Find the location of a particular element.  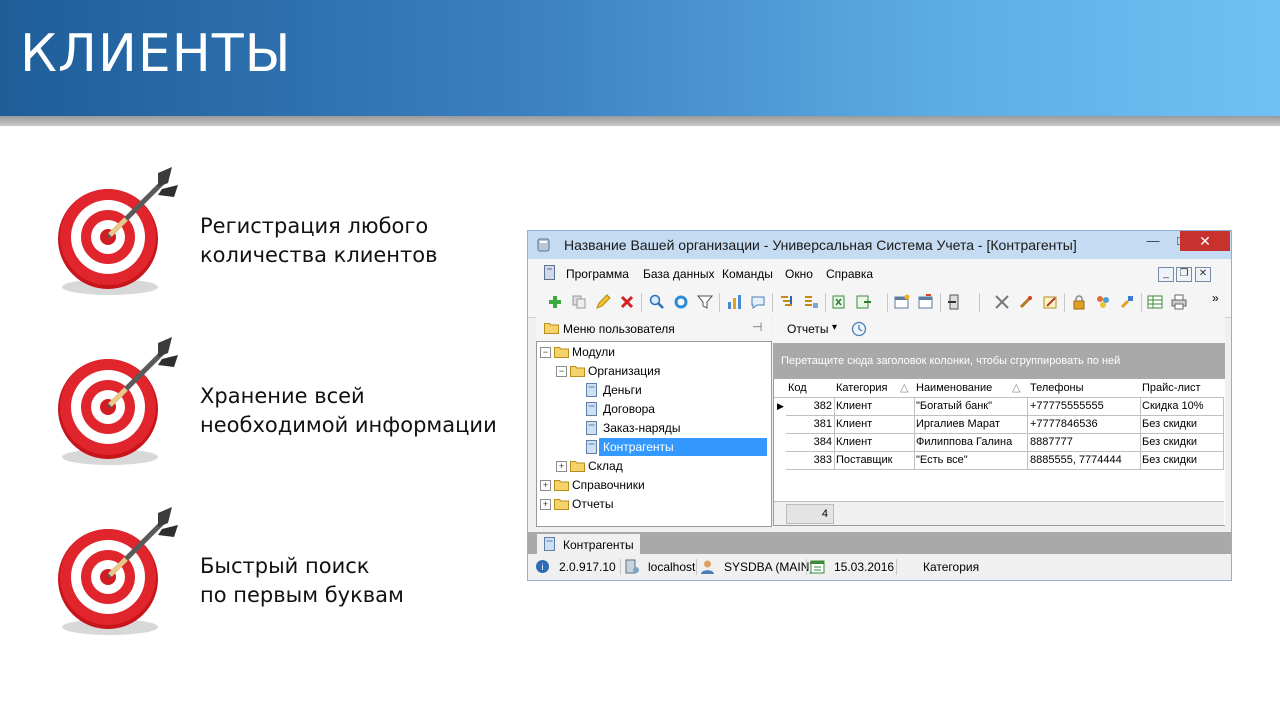

header-divider is located at coordinates (640, 121).